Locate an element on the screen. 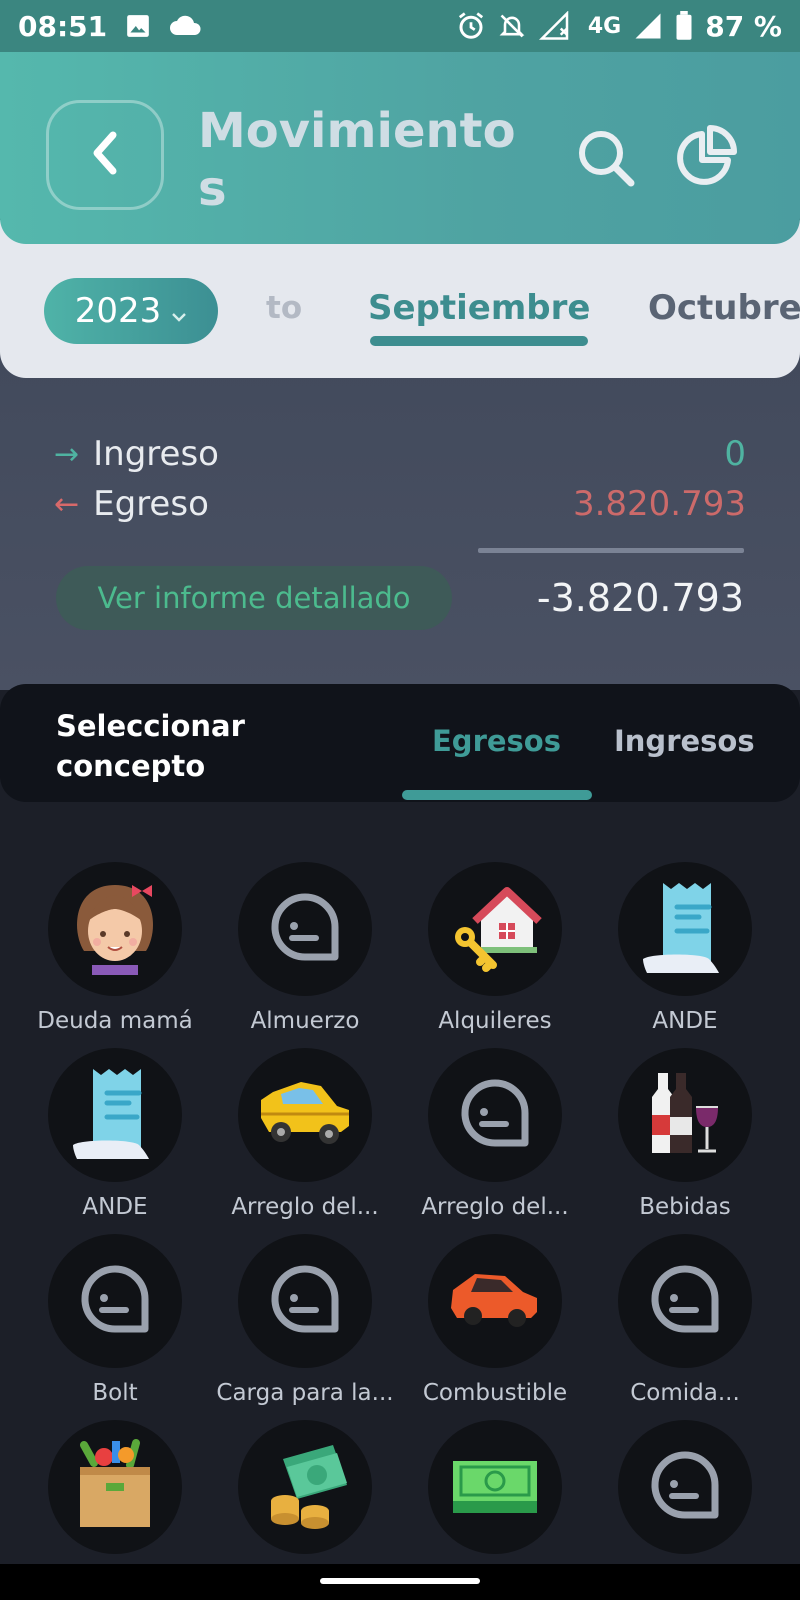 This screenshot has width=800, height=1600. income-value: 0 is located at coordinates (735, 454).